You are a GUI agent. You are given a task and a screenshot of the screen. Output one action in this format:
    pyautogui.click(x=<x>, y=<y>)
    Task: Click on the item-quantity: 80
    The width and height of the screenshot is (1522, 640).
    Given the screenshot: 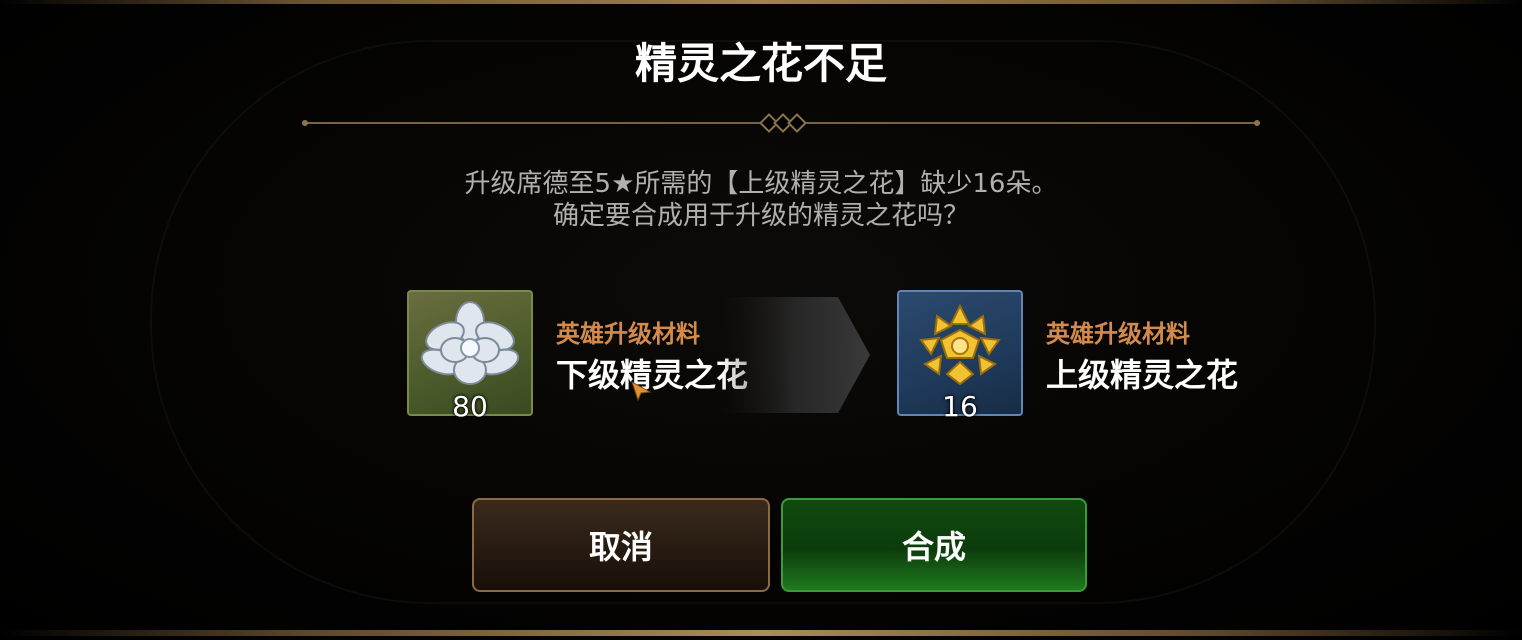 What is the action you would take?
    pyautogui.click(x=470, y=406)
    